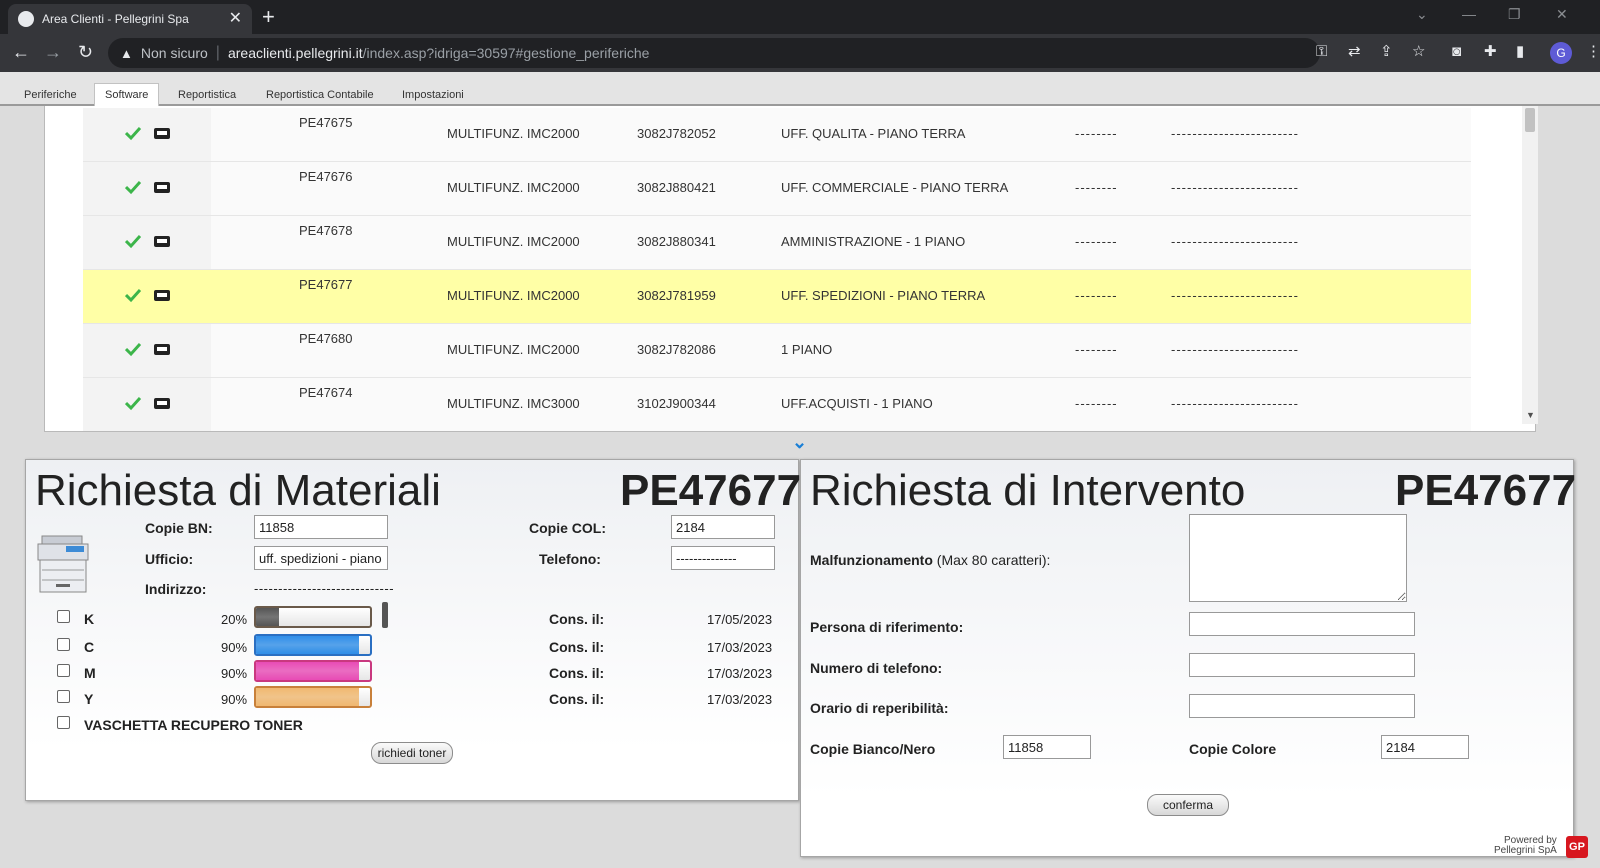  I want to click on toner-k-date: 17/05/2023, so click(740, 619).